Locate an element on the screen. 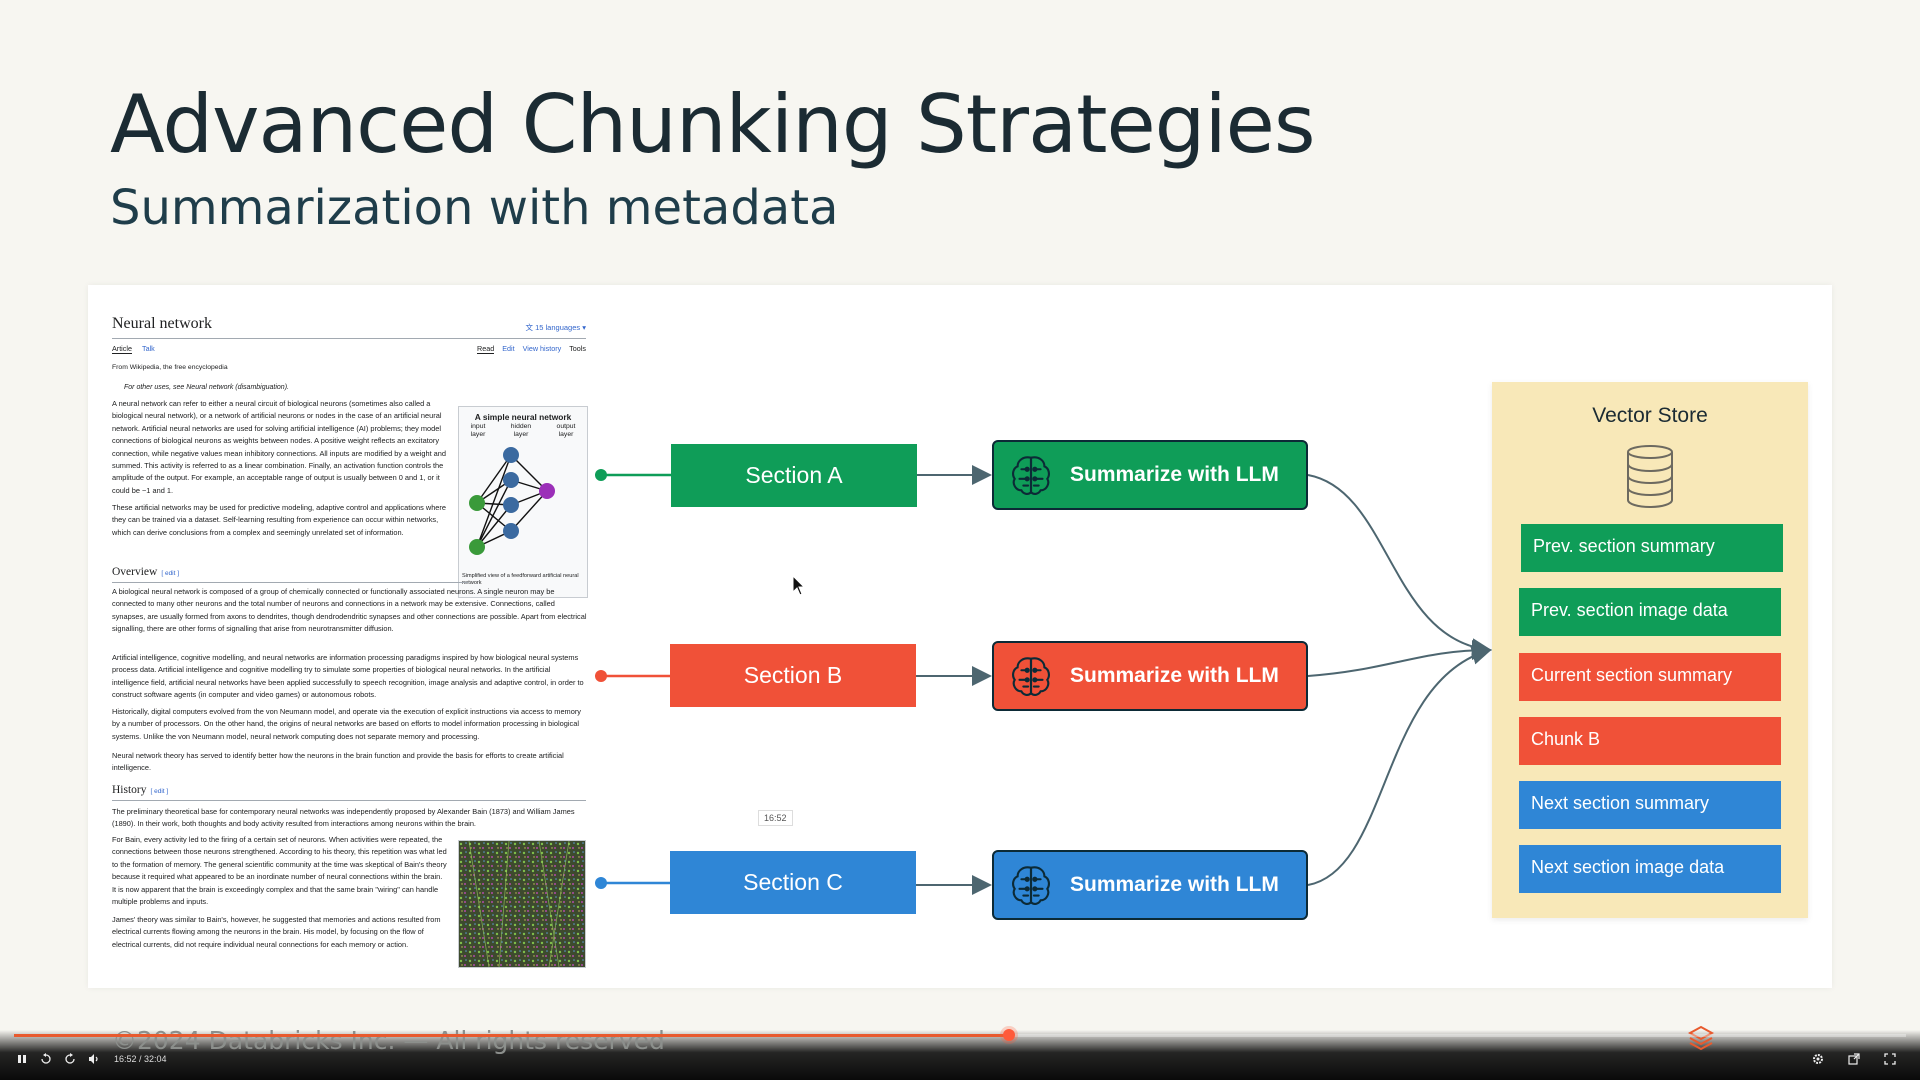 The height and width of the screenshot is (1080, 1920). section-a-label: Section A is located at coordinates (794, 475).